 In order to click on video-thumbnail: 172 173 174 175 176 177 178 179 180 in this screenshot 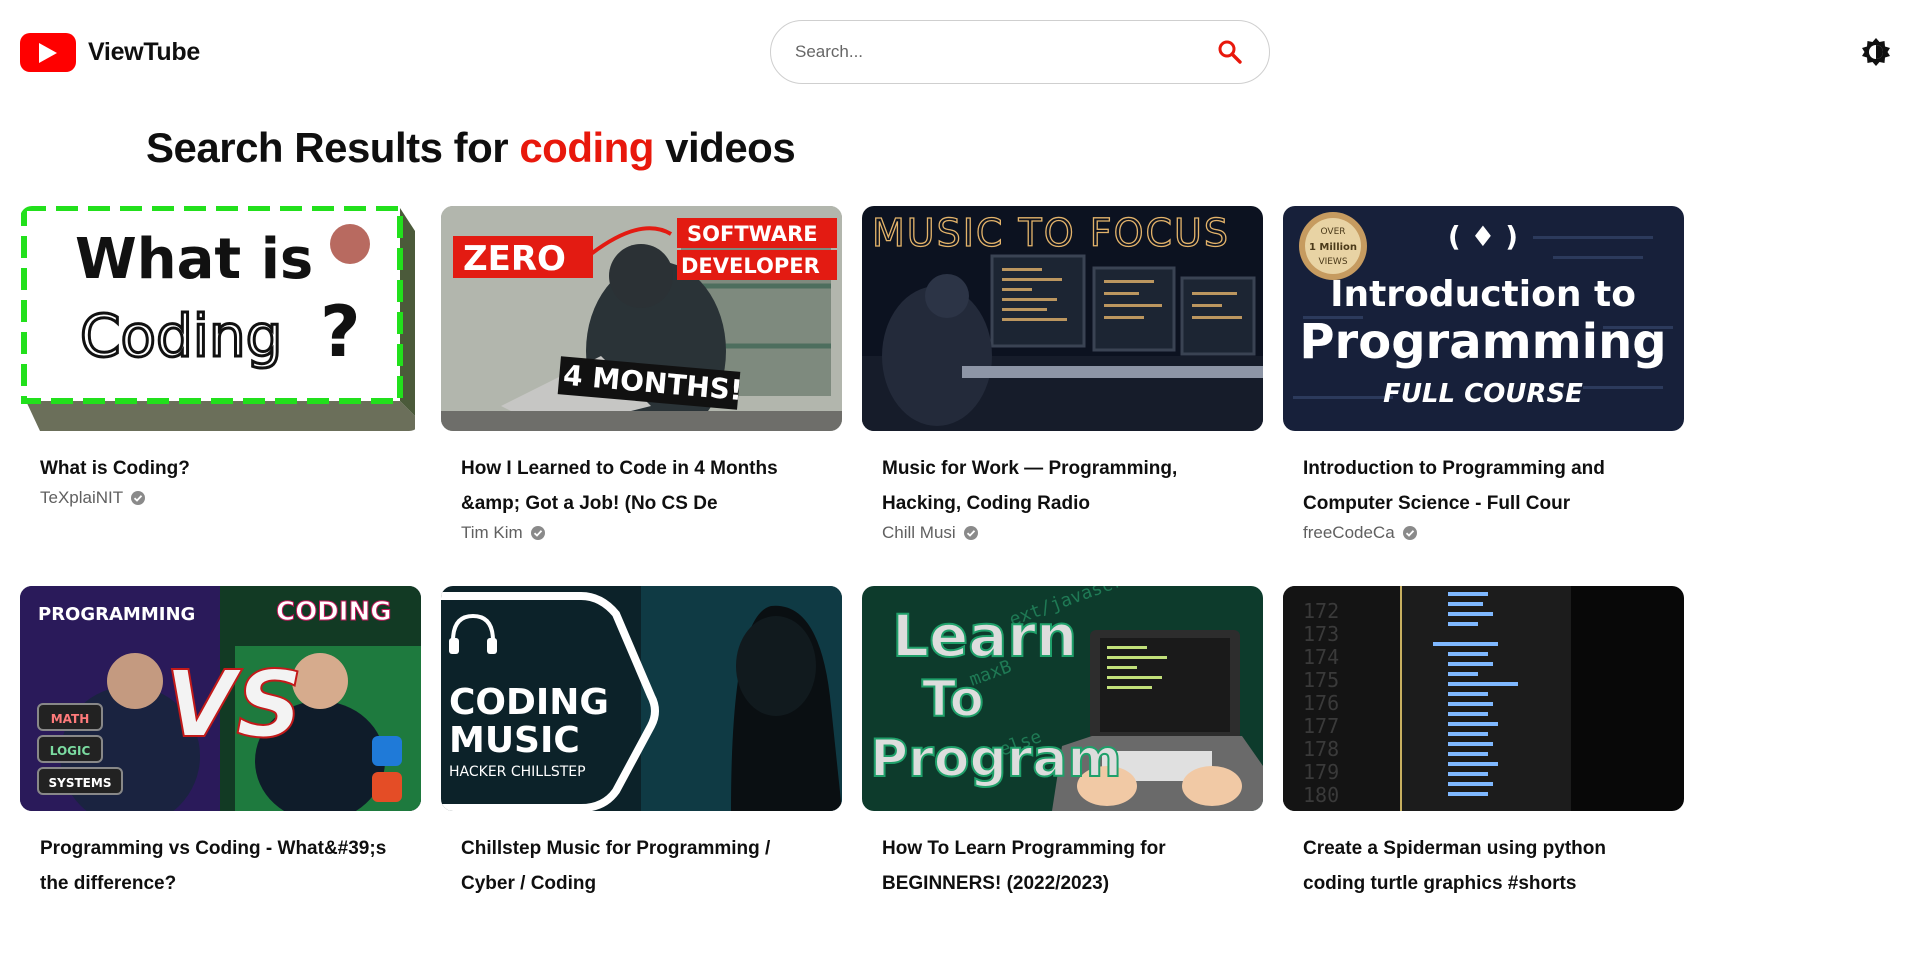, I will do `click(1483, 698)`.